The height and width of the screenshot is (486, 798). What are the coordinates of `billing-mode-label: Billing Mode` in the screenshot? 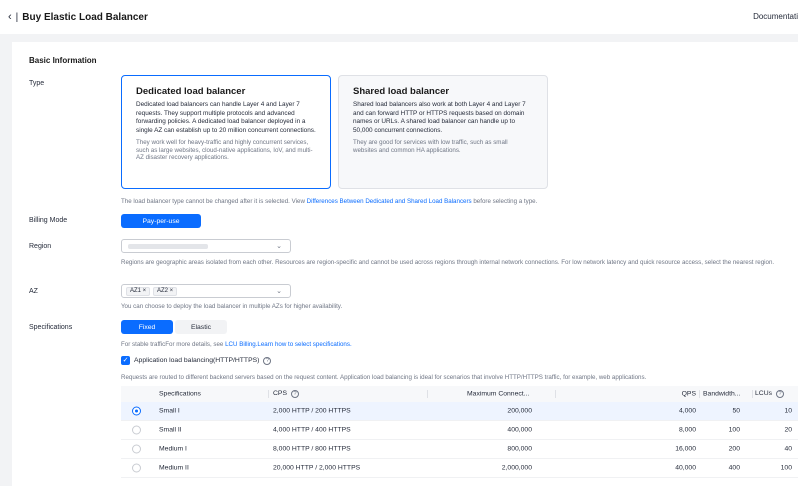 It's located at (48, 220).